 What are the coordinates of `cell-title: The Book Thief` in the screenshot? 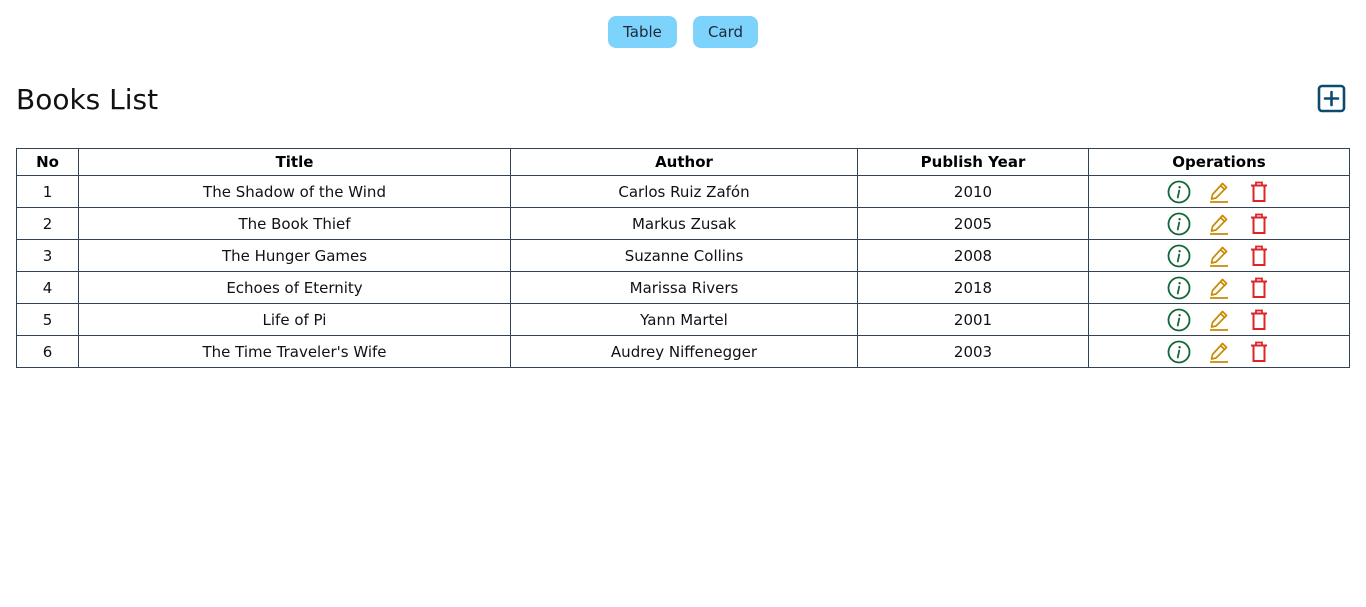 It's located at (294, 223).